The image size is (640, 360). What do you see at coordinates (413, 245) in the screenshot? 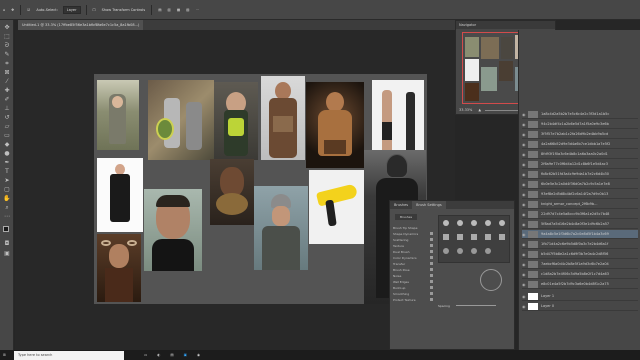
I see `option-texture: Texture` at bounding box center [413, 245].